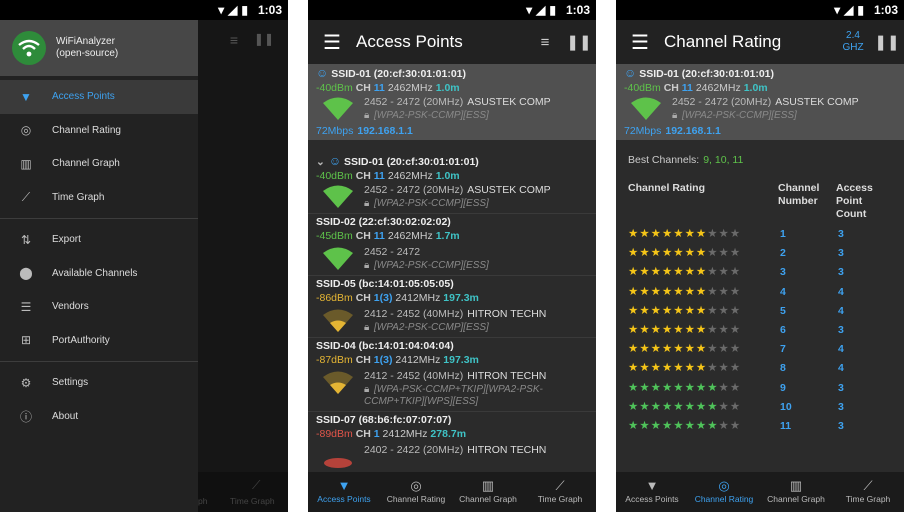 Image resolution: width=904 pixels, height=512 pixels. Describe the element at coordinates (99, 218) in the screenshot. I see `divider` at that location.